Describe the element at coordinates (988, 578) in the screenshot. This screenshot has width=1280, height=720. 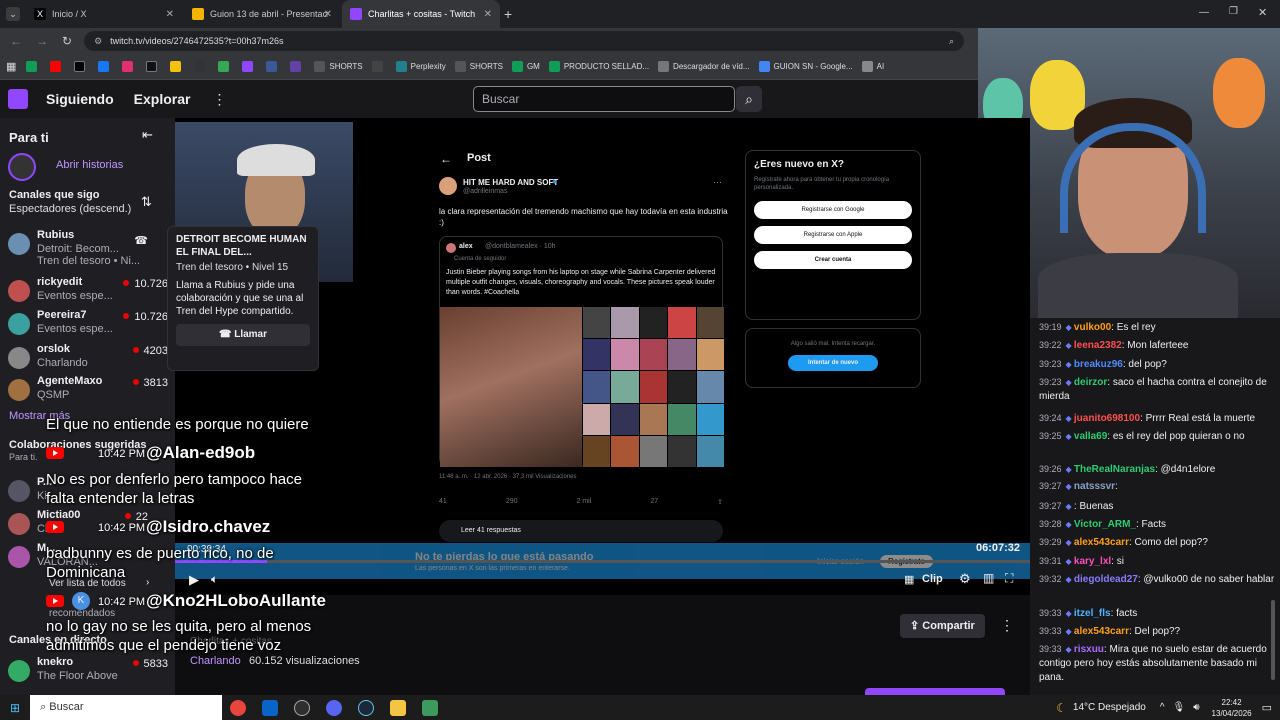
I see `theatre-mode-icon: ▥` at that location.